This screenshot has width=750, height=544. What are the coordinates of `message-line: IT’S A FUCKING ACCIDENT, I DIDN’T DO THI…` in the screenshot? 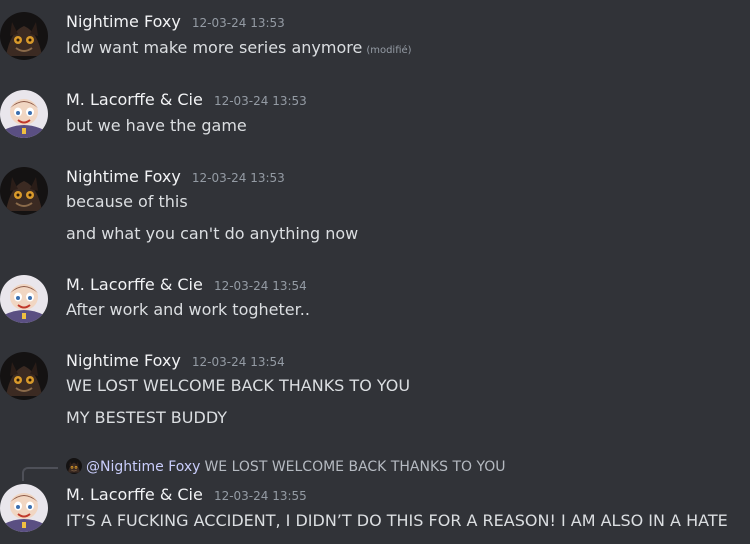 It's located at (397, 520).